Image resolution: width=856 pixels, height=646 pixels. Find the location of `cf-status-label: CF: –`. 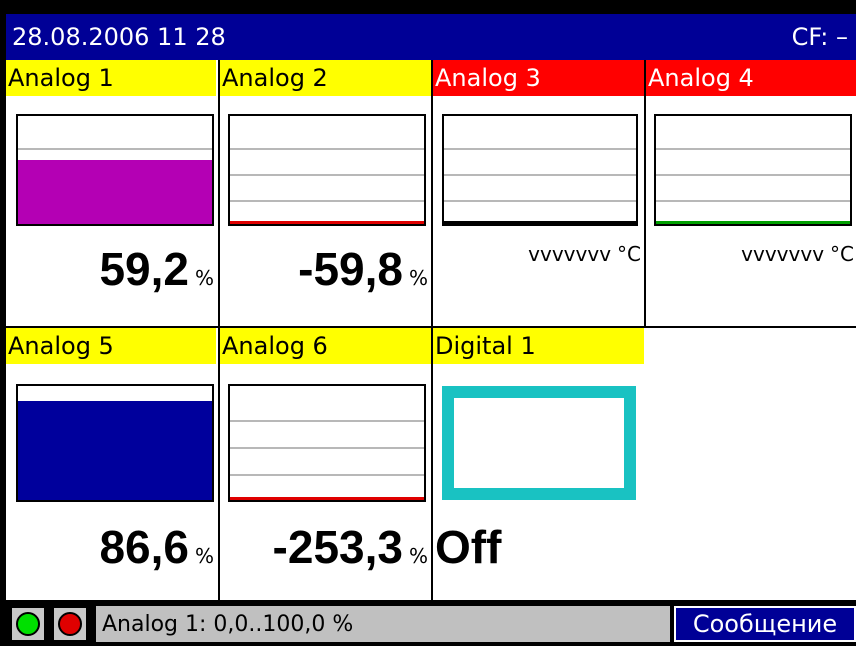

cf-status-label: CF: – is located at coordinates (819, 37).